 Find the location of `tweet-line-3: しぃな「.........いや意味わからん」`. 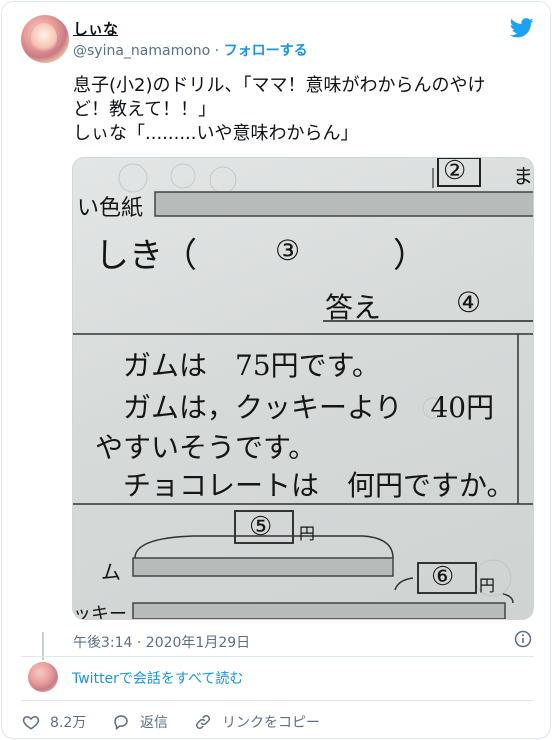

tweet-line-3: しぃな「.........いや意味わからん」 is located at coordinates (216, 133).